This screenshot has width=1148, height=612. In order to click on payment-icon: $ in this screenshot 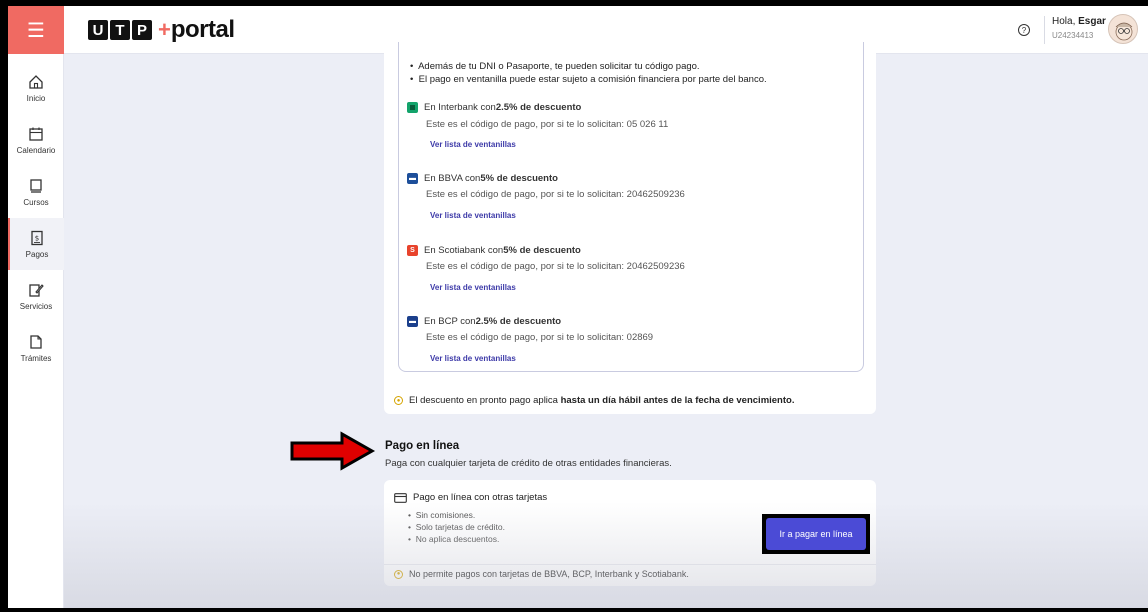, I will do `click(37, 237)`.